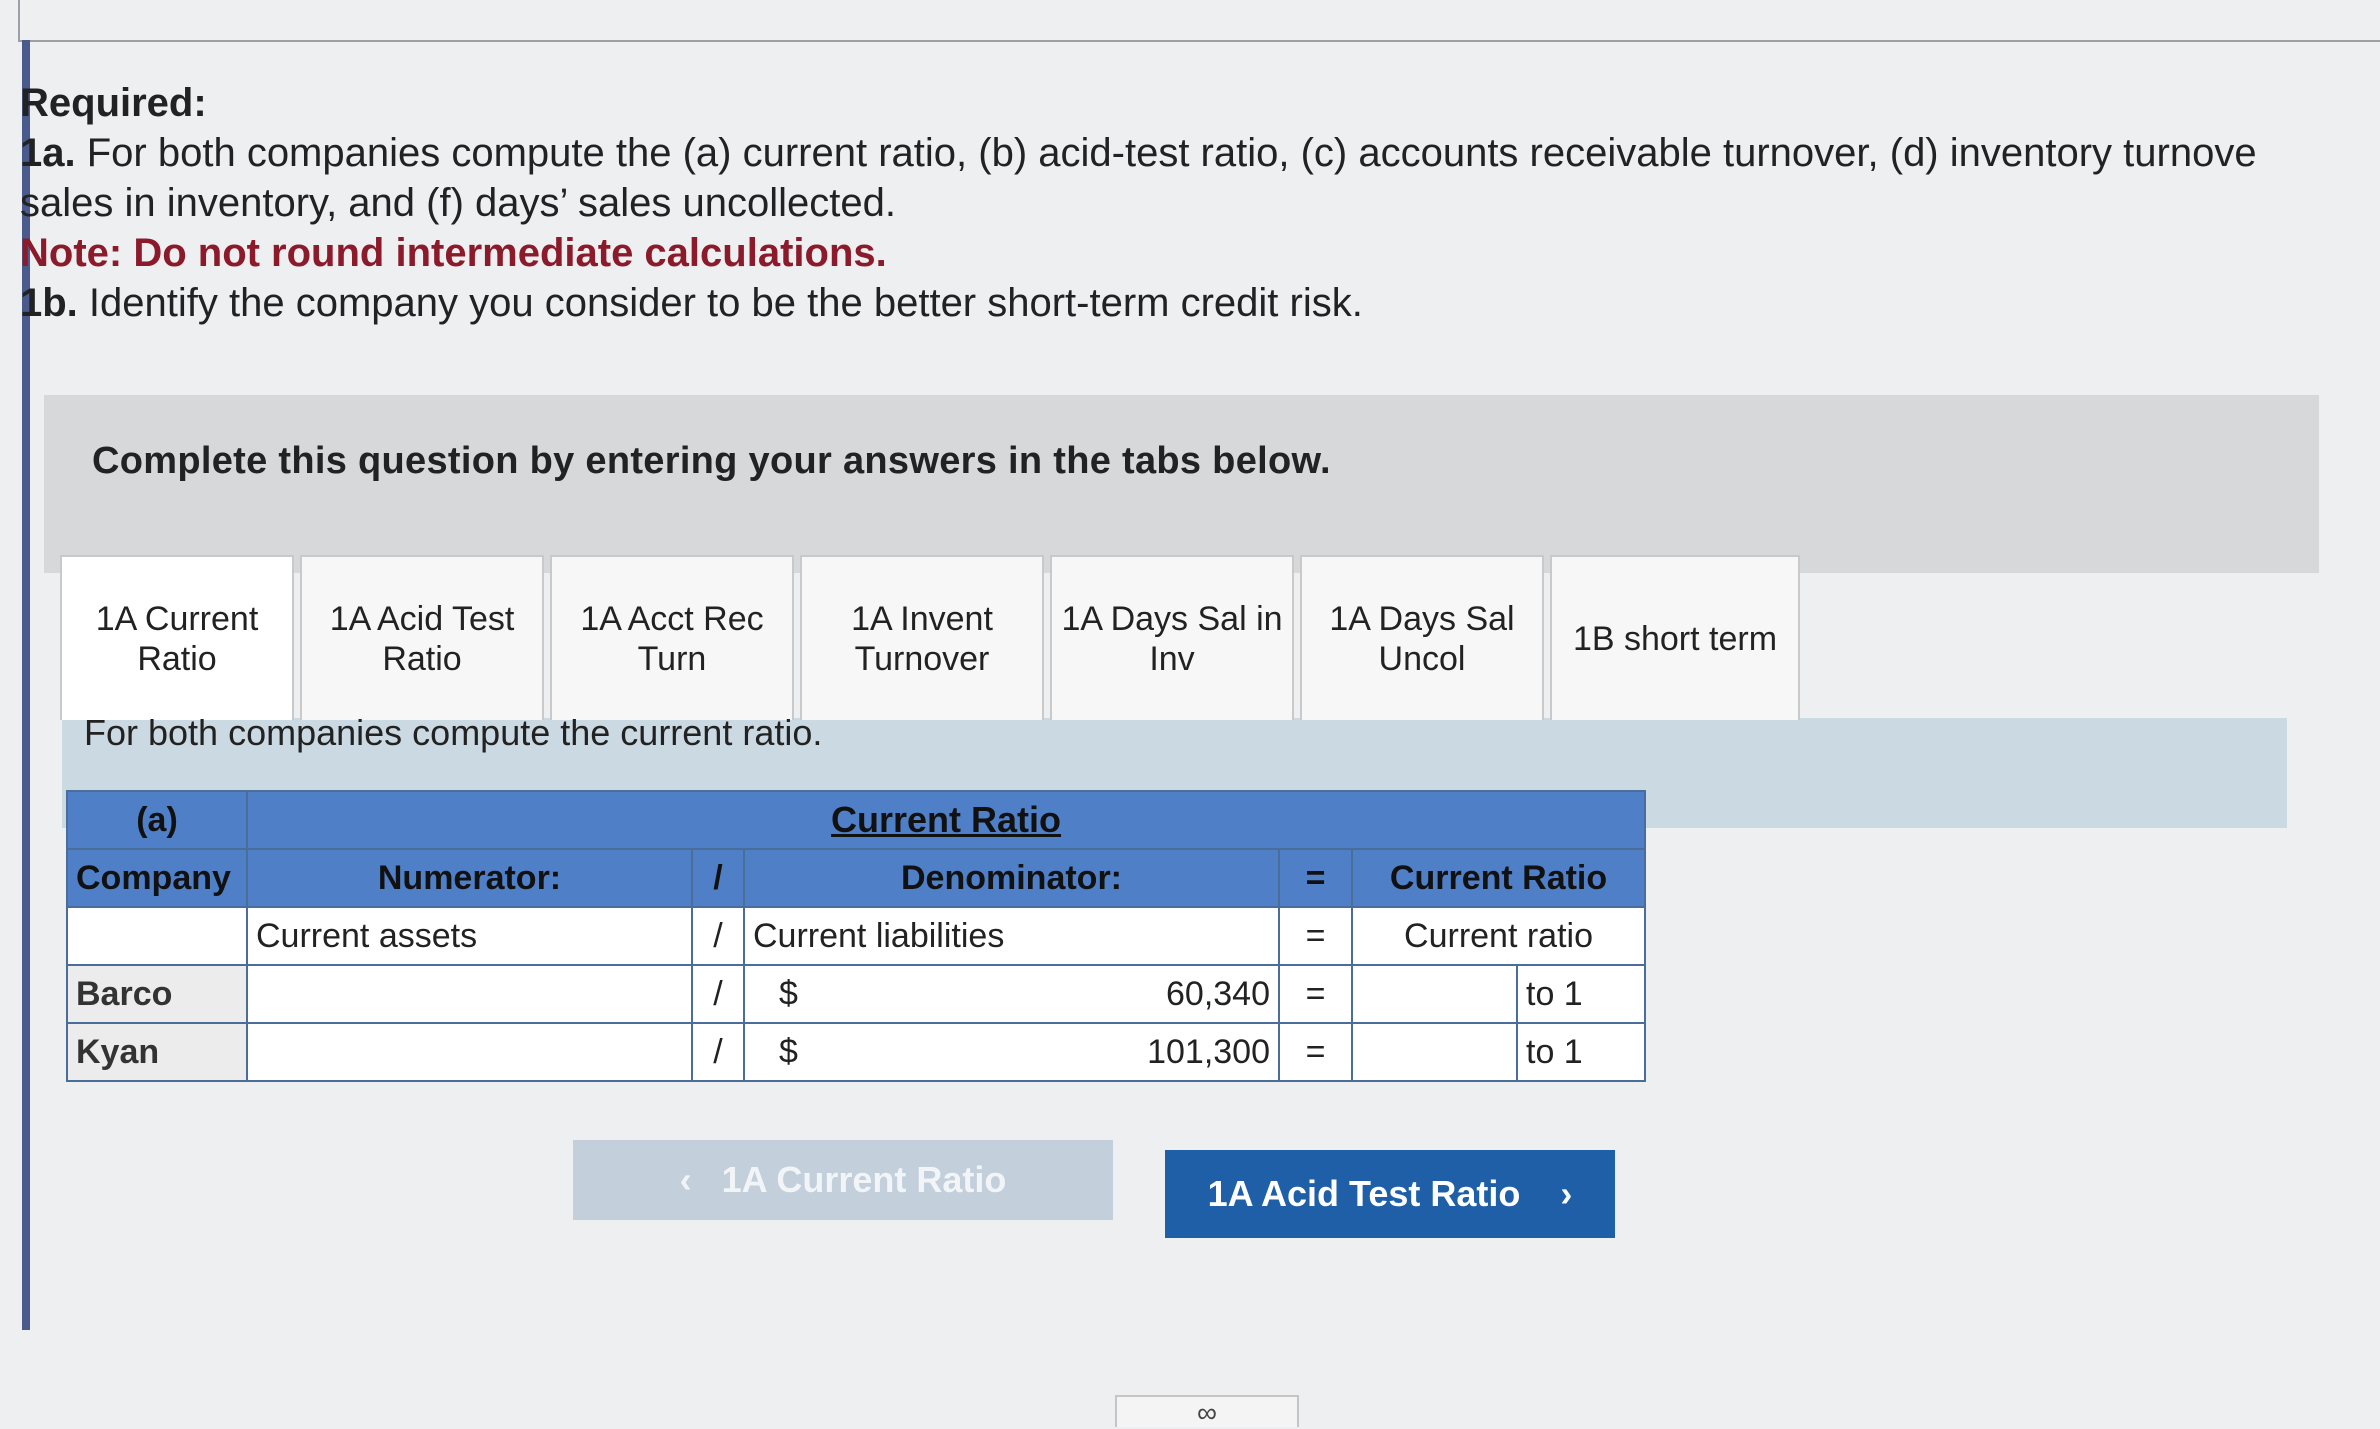 This screenshot has height=1429, width=2380. Describe the element at coordinates (864, 1179) in the screenshot. I see `prev-tab-label: 1A Current Ratio` at that location.